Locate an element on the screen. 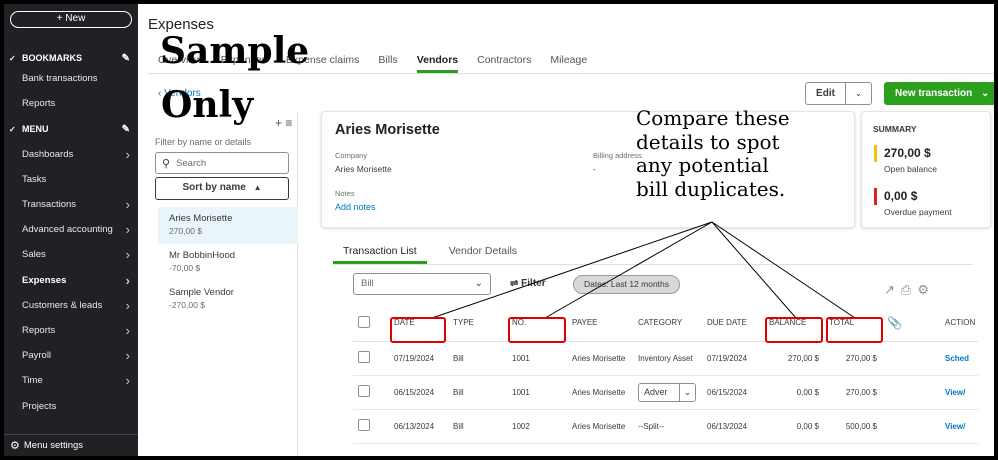  highlight-balance is located at coordinates (794, 330).